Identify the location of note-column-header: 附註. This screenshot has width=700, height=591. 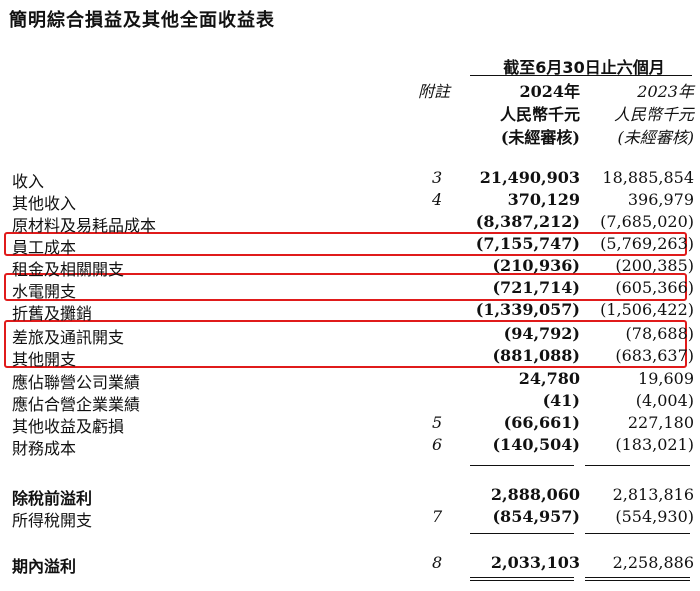
(434, 91).